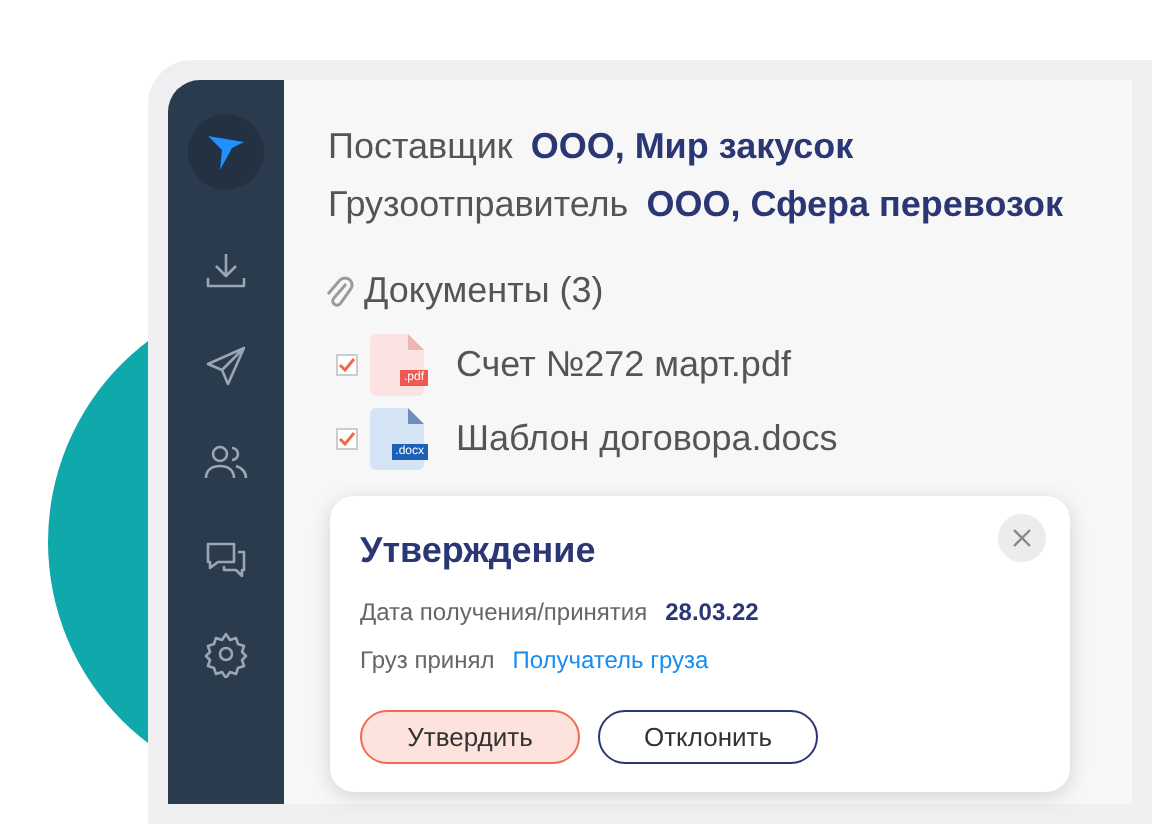  I want to click on settings-icon, so click(226, 654).